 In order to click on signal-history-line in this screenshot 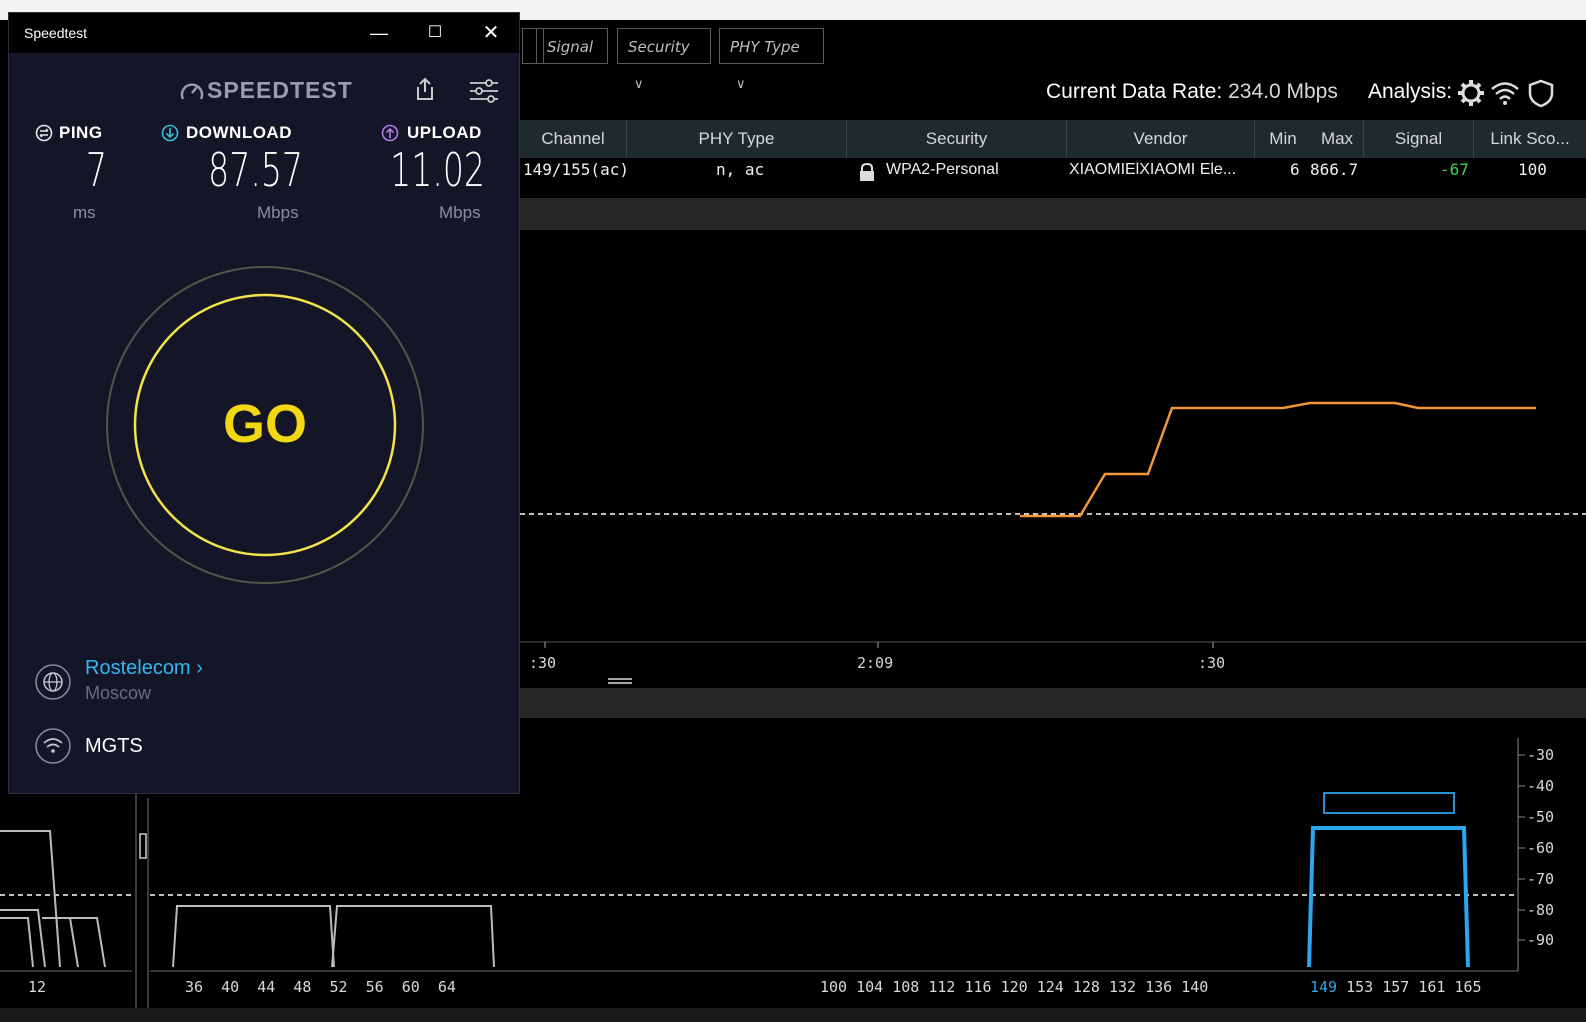, I will do `click(1278, 459)`.